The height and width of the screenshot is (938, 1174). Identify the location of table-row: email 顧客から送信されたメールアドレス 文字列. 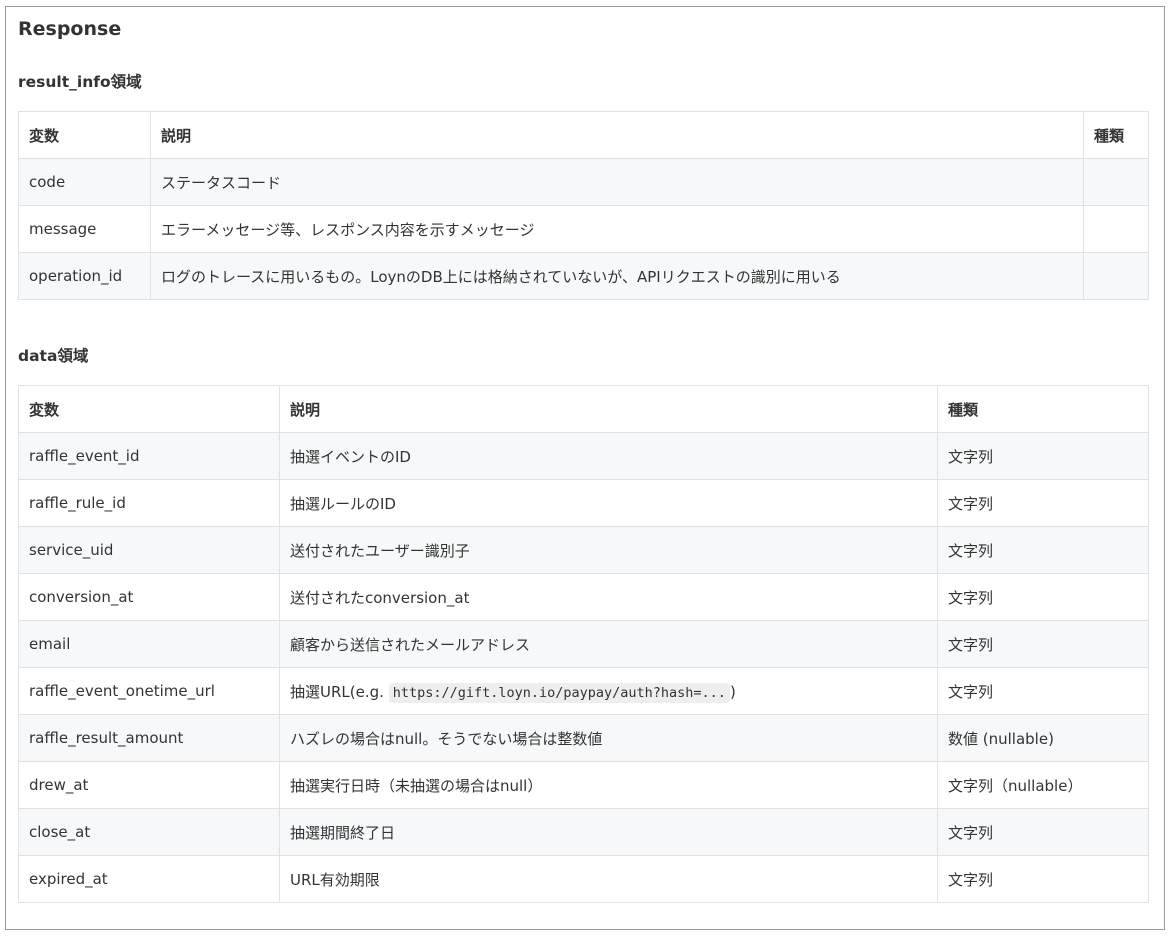
(583, 644).